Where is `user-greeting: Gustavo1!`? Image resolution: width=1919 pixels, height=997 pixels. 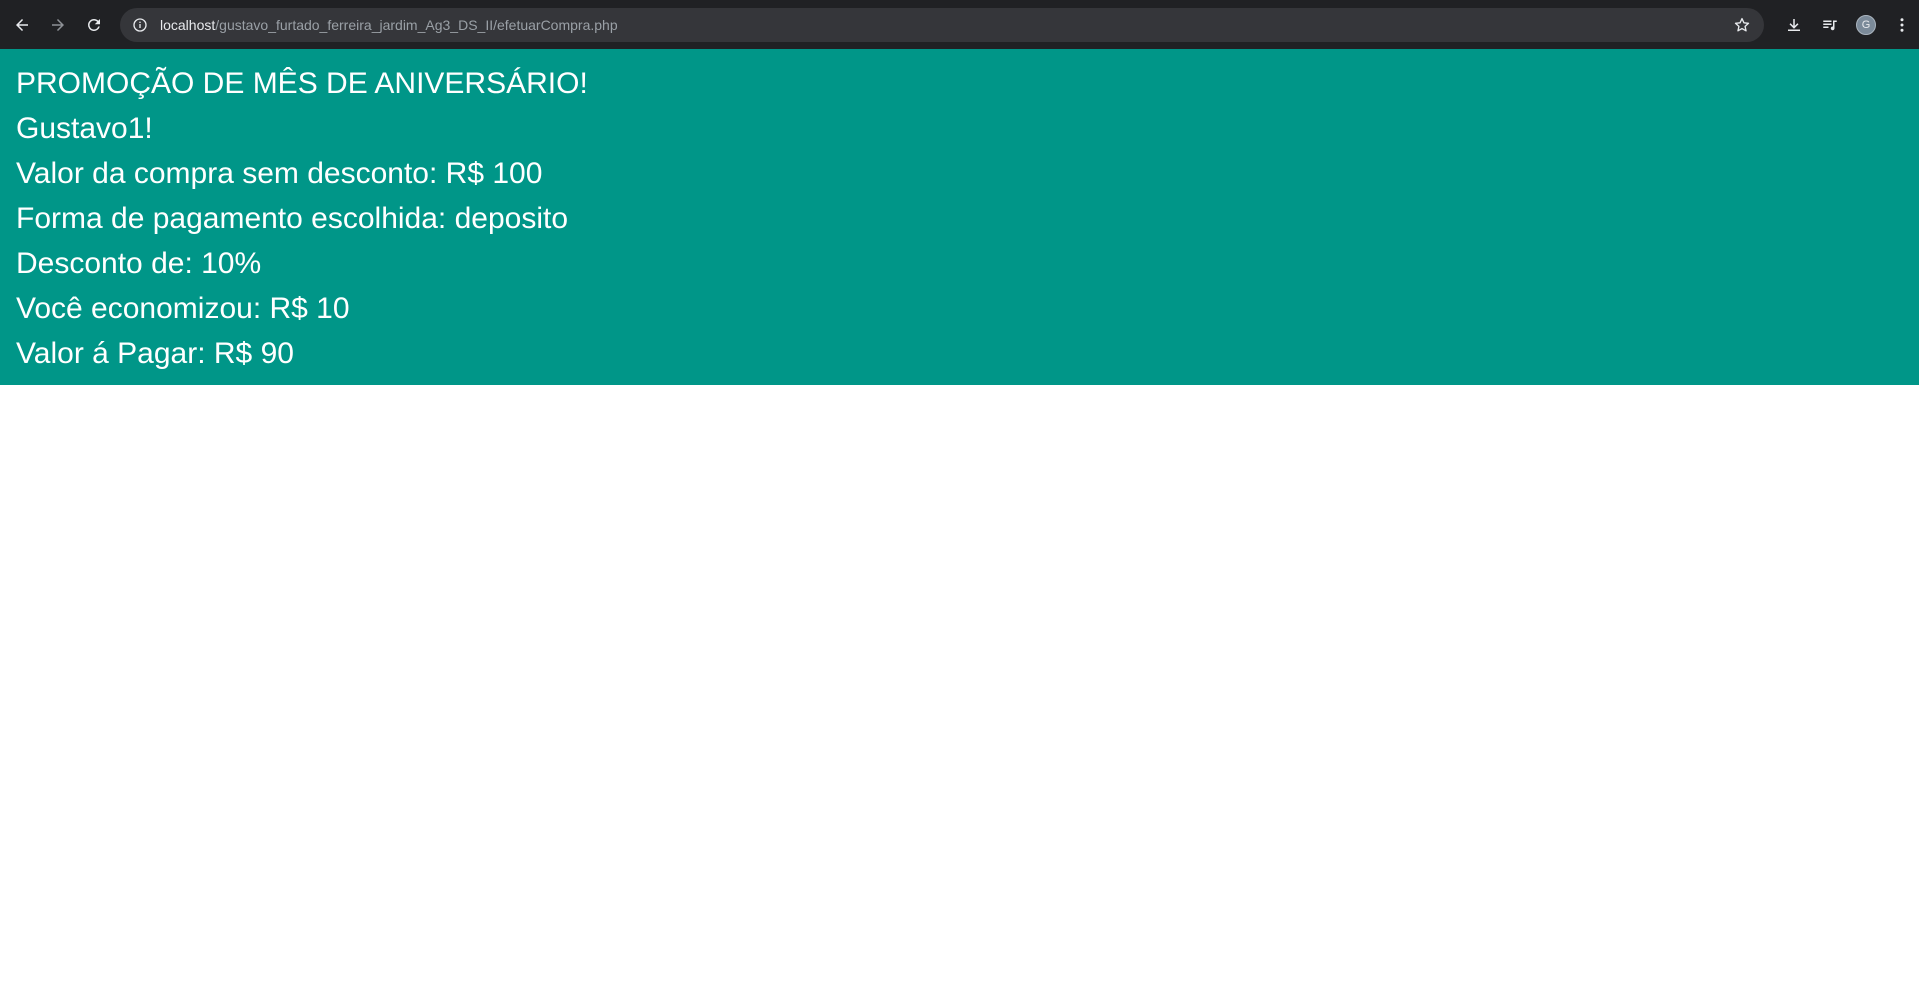
user-greeting: Gustavo1! is located at coordinates (84, 128).